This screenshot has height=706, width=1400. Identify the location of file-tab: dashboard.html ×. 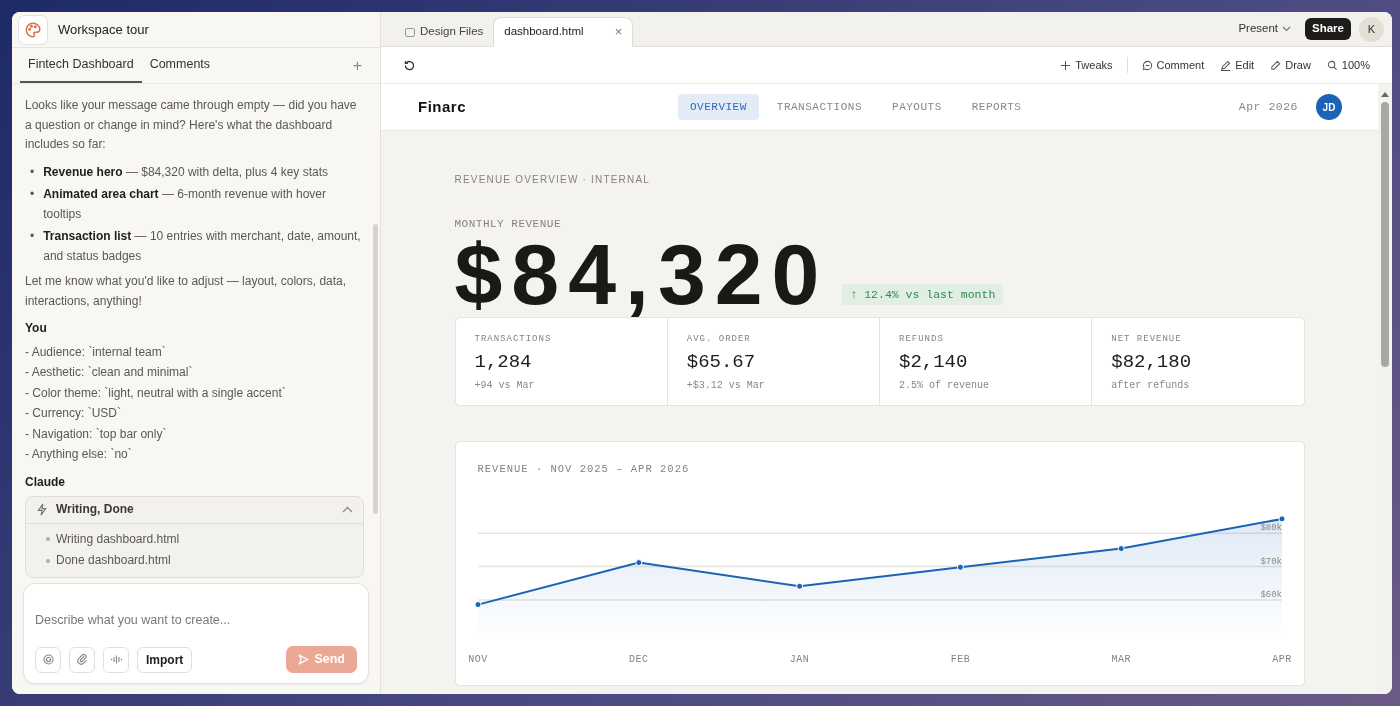
(563, 32).